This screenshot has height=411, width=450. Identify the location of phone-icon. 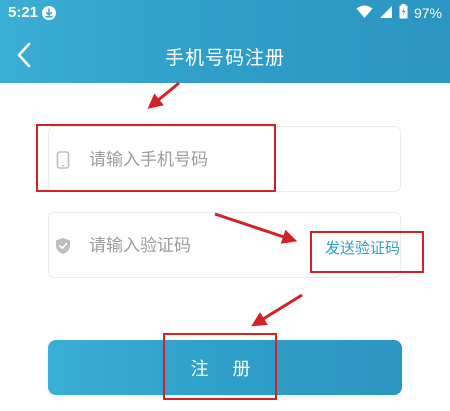
(63, 160).